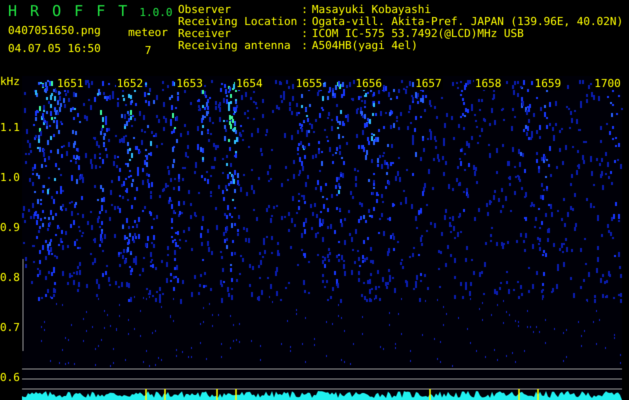 The width and height of the screenshot is (629, 400). Describe the element at coordinates (55, 49) in the screenshot. I see `date-time: 04.07.05 16:50` at that location.